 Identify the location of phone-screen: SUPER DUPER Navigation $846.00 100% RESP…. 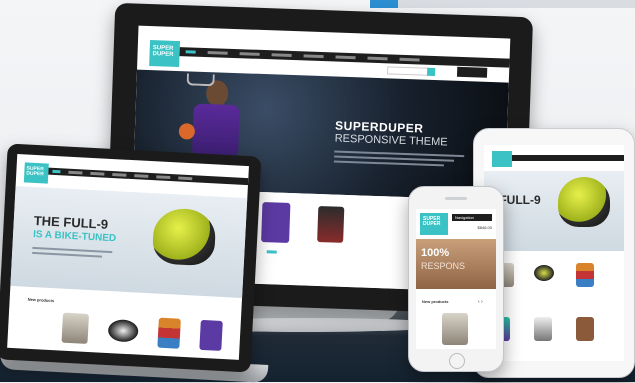
(456, 279).